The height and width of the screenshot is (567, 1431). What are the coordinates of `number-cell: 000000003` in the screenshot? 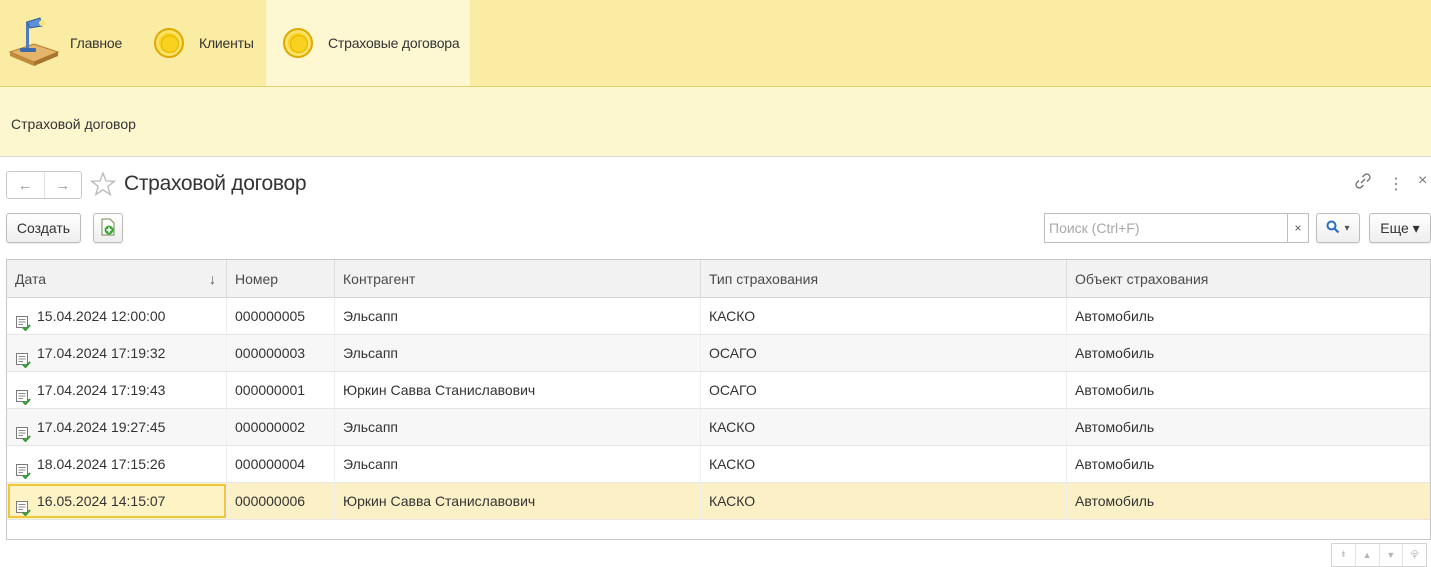 It's located at (281, 353).